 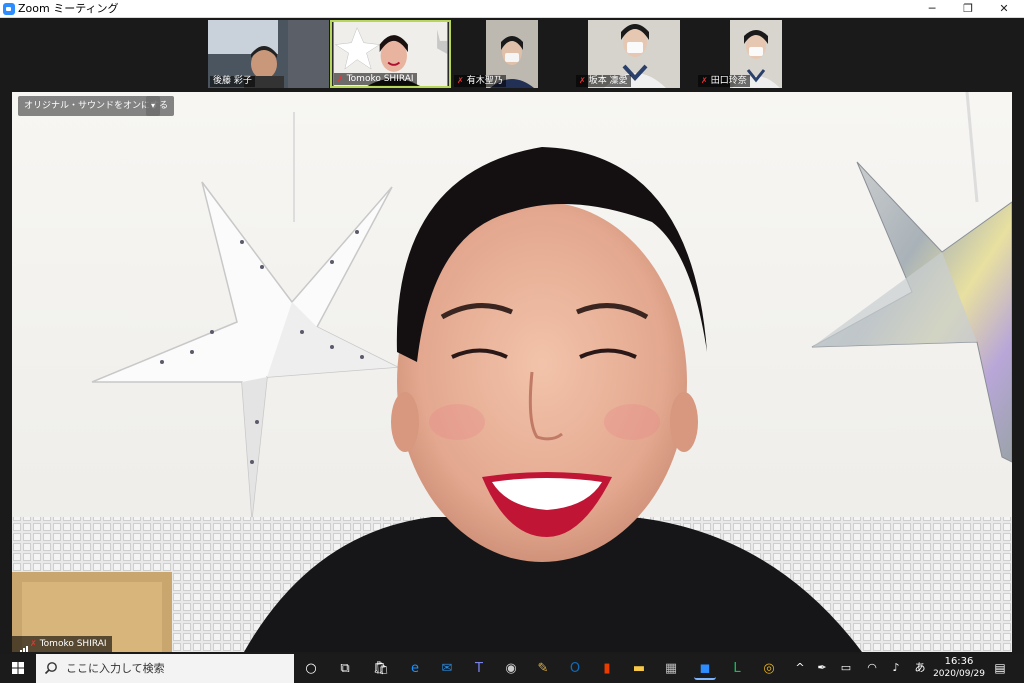 I want to click on taskbar-search-box: ここに入力して検索, so click(x=165, y=668).